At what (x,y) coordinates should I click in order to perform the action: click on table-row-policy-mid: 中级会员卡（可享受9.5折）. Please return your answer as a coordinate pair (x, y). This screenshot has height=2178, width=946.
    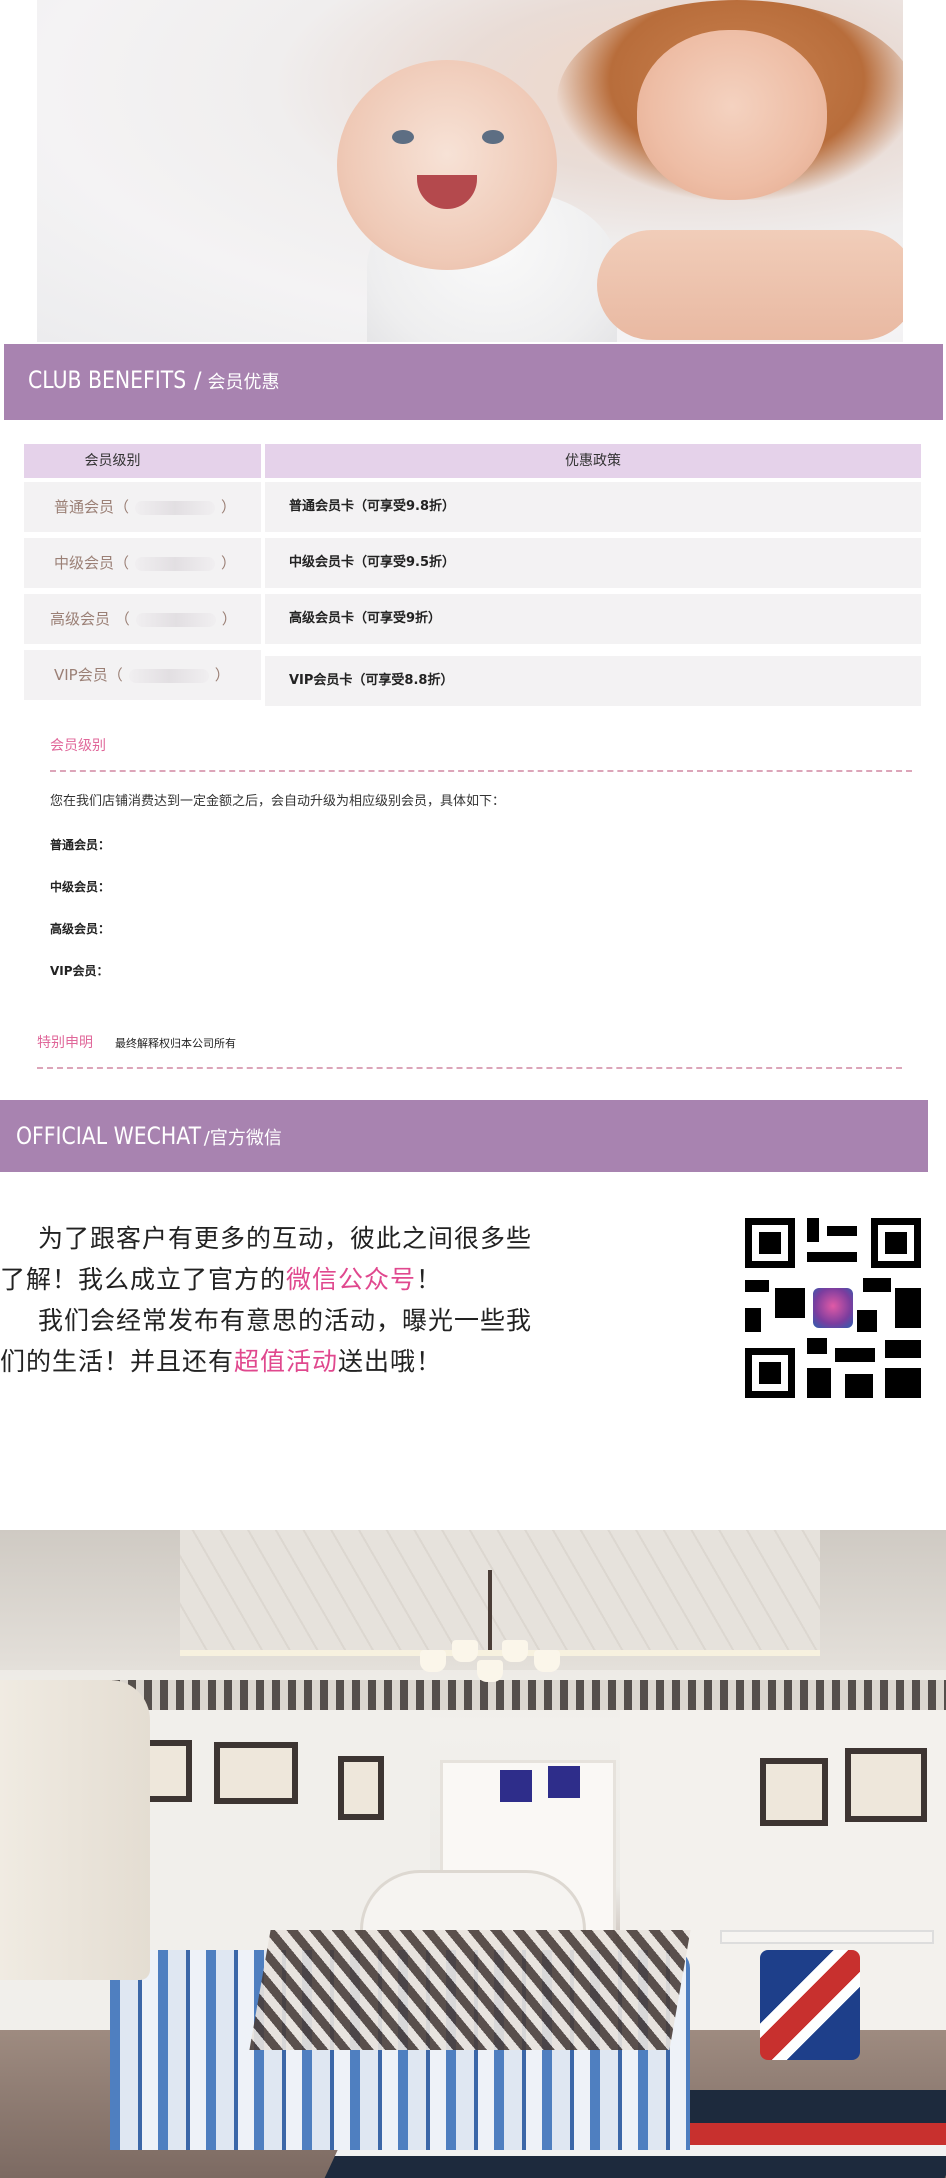
    Looking at the image, I should click on (593, 563).